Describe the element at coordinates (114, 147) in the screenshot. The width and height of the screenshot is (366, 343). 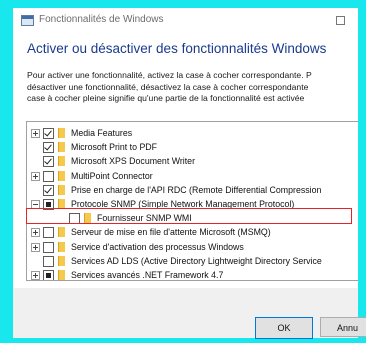
I see `feature-label: Microsoft Print to PDF` at that location.